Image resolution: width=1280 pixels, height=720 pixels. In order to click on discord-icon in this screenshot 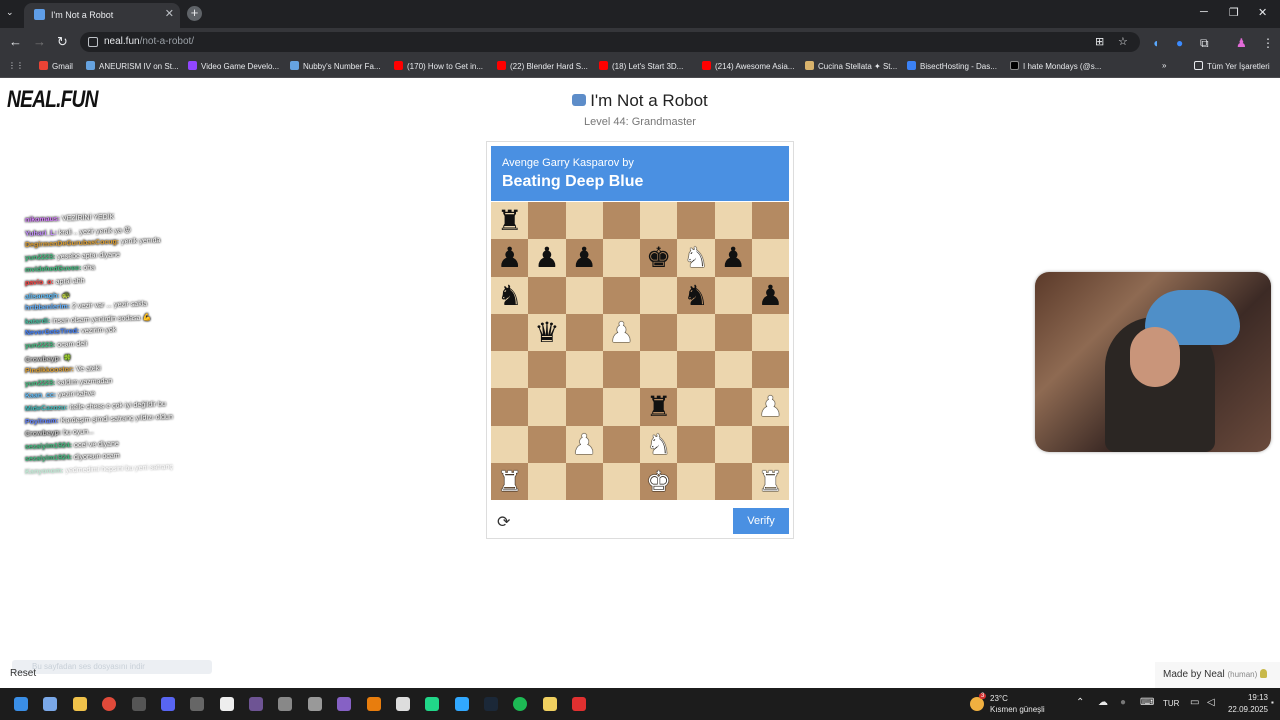, I will do `click(168, 704)`.